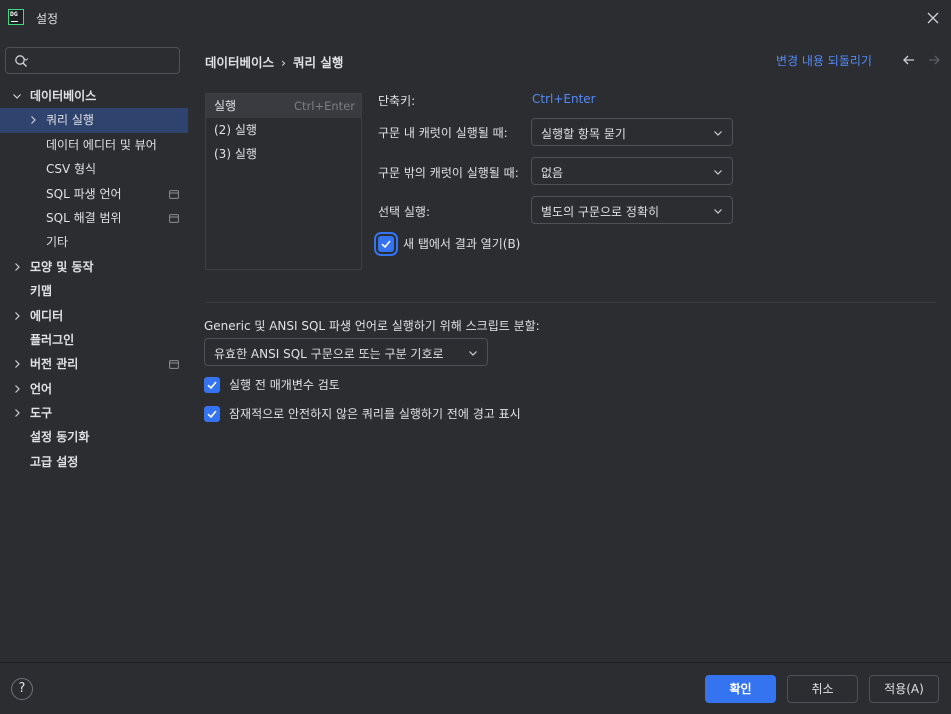  I want to click on sidebar-item-label: 쿼리 실행, so click(70, 120).